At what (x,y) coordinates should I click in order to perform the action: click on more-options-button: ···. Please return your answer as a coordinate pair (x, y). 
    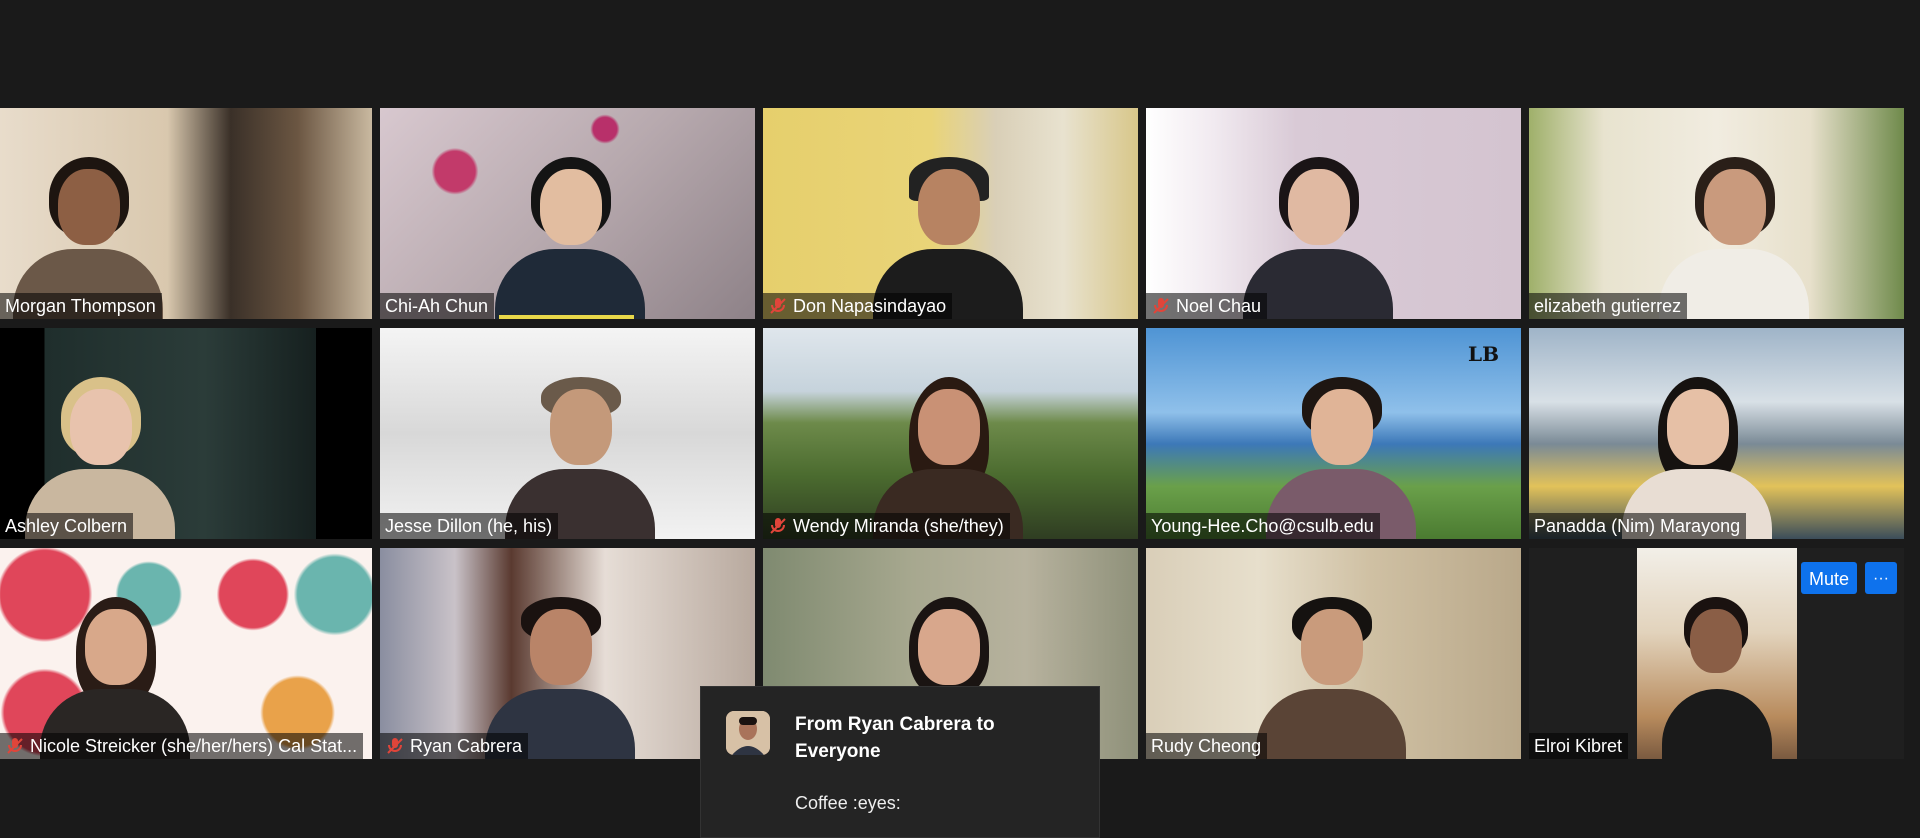
    Looking at the image, I should click on (1881, 578).